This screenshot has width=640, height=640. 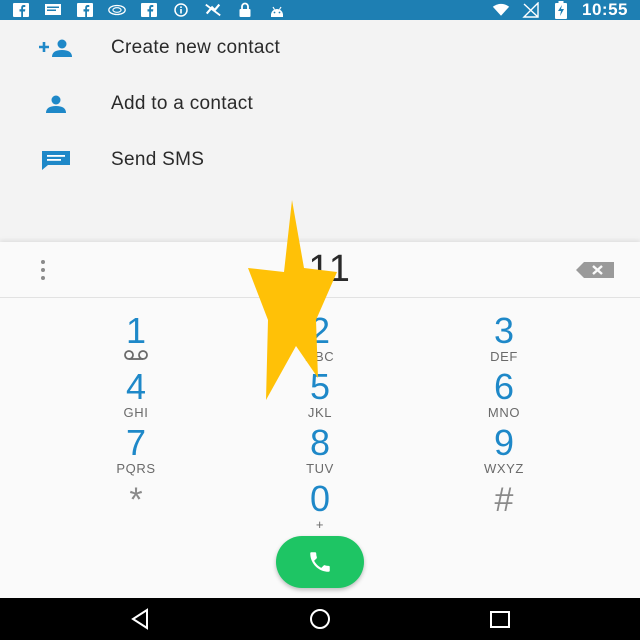 I want to click on tv-icon, so click(x=117, y=10).